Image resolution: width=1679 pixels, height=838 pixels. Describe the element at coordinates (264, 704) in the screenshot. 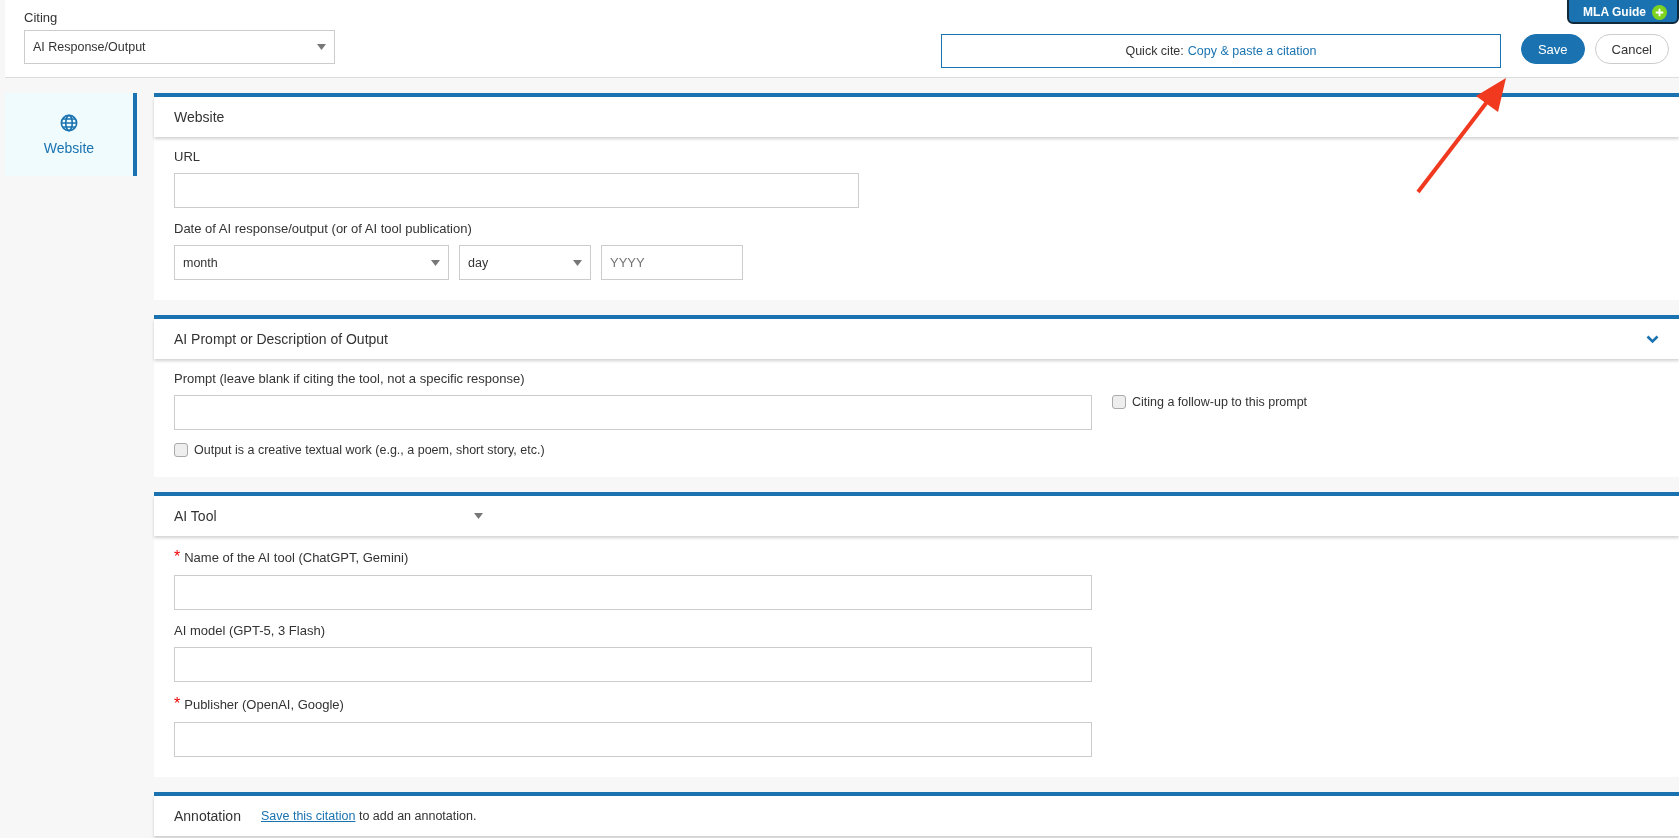

I see `field-label: Publisher (OpenAI, Google)` at that location.